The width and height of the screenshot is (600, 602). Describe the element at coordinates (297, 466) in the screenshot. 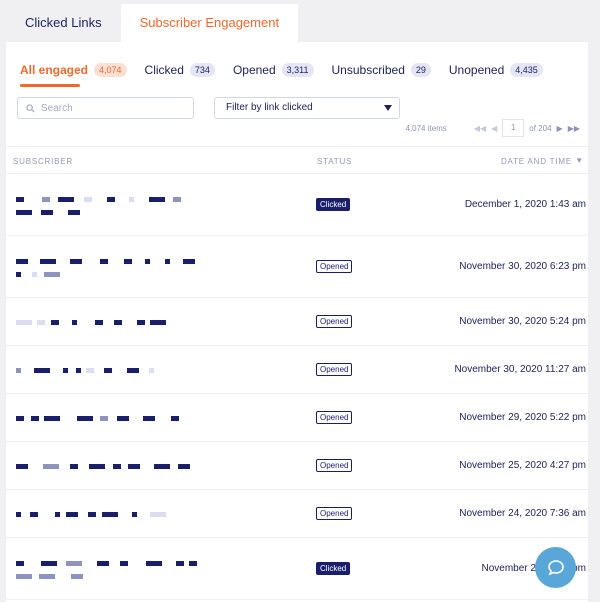

I see `table-row: Opened November 25, 2020 4:27 pm` at that location.